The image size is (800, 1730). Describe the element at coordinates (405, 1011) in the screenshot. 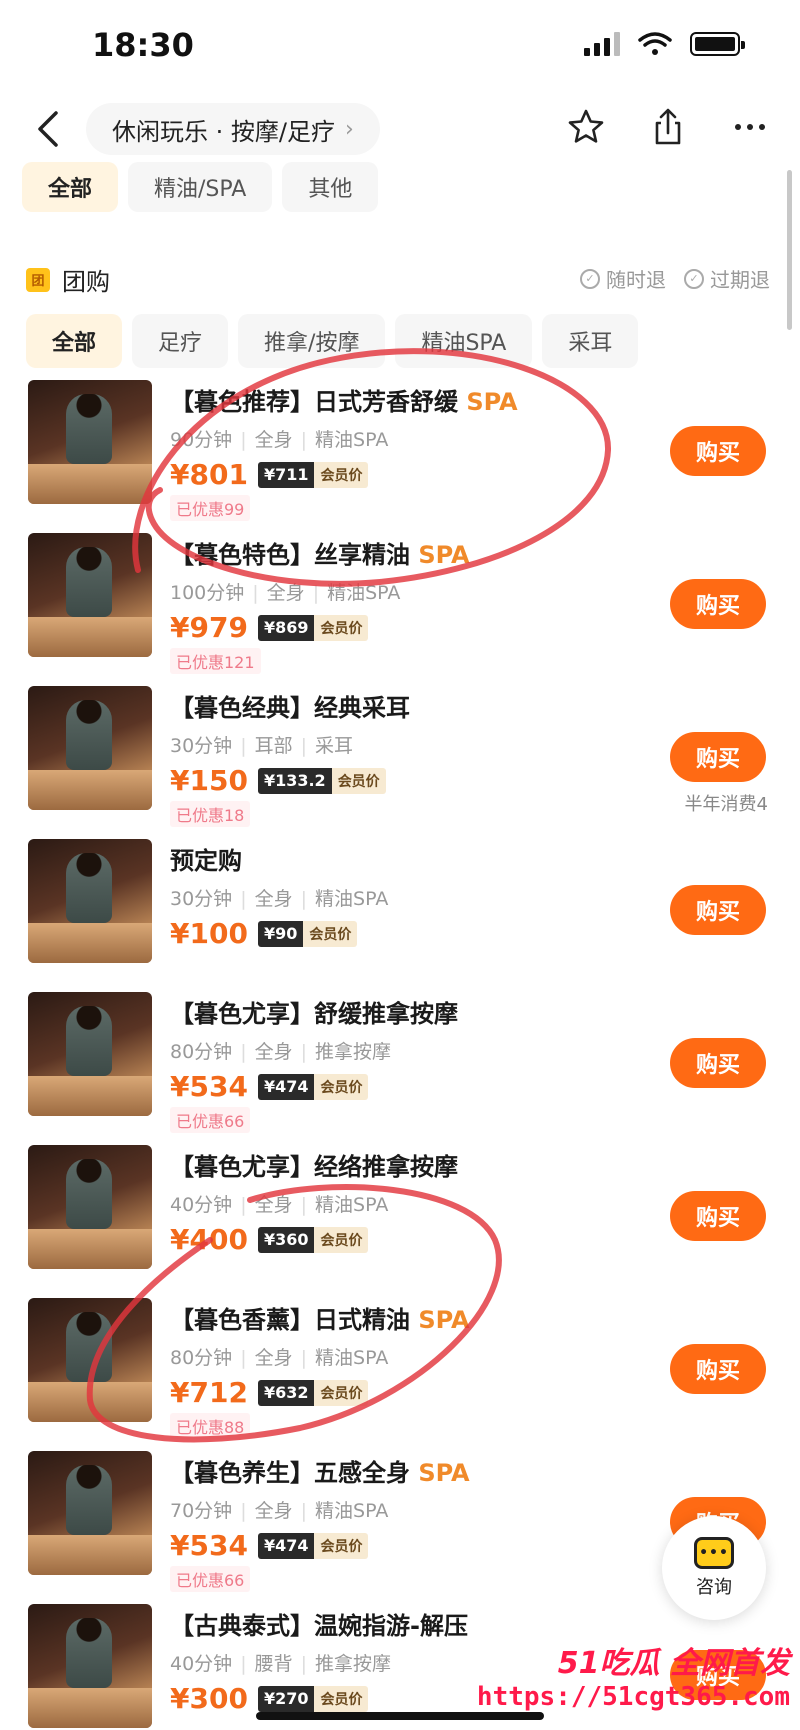

I see `deal-title: 【暮色尤享】舒缓推拿按摩` at that location.